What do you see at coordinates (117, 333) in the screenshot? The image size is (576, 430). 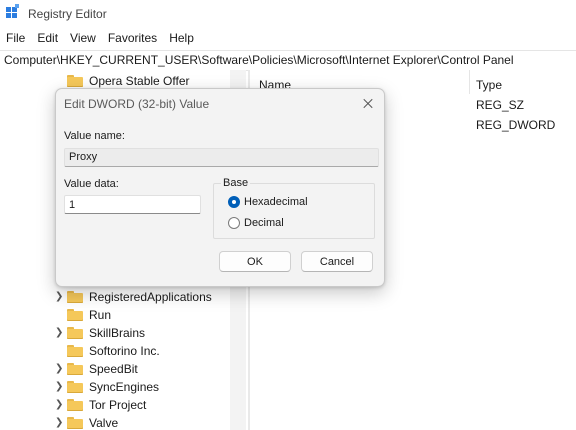 I see `tree-item-label: SkillBrains` at bounding box center [117, 333].